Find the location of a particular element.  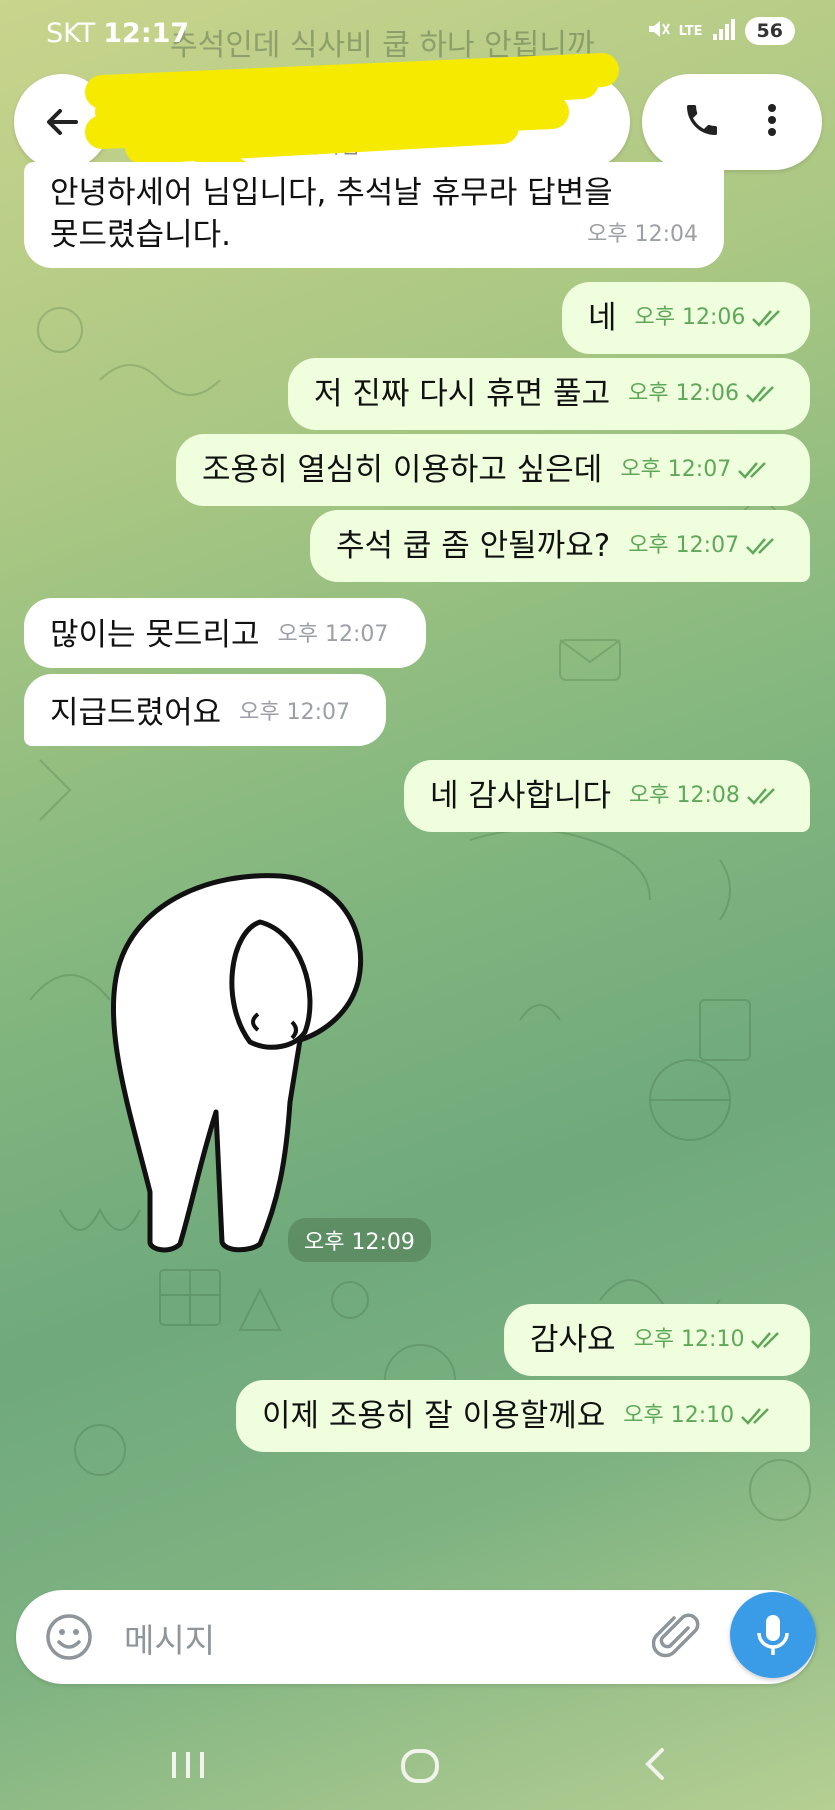

message-bubble-incoming: 지급드렸어요 오후 12:07 is located at coordinates (205, 710).